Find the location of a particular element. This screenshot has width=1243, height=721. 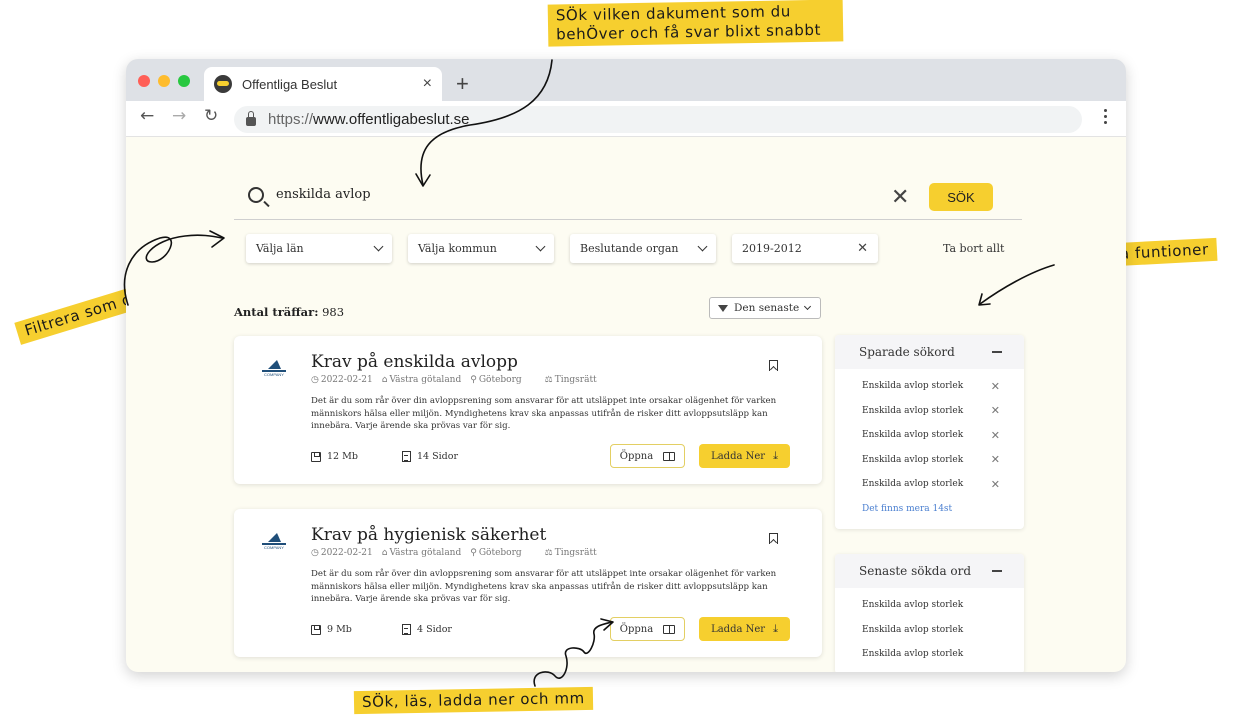

more-saved-link: Det finns mera 14st is located at coordinates (931, 509).